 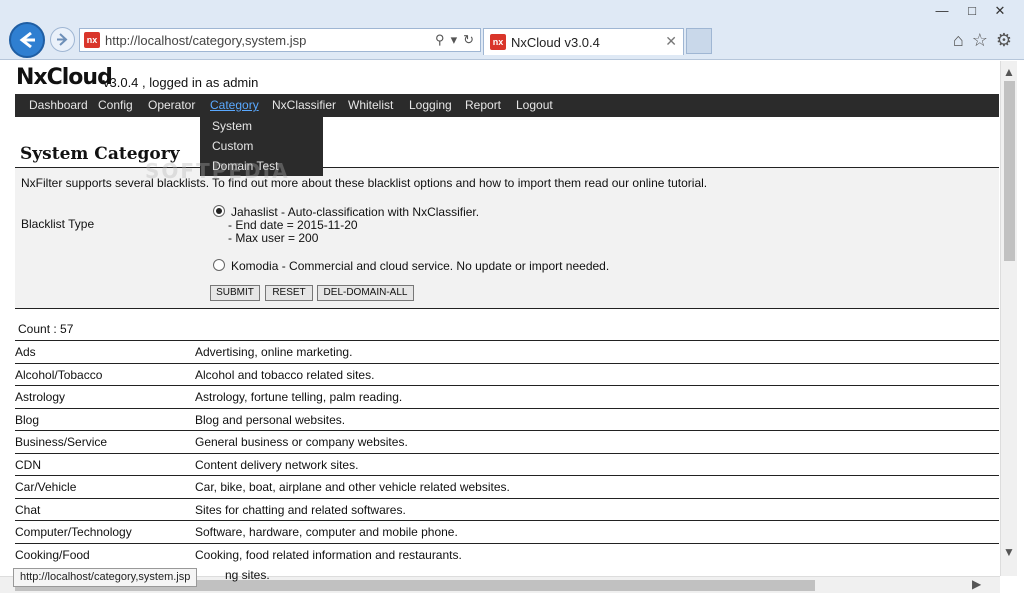 What do you see at coordinates (217, 171) in the screenshot?
I see `watermark: SOFTPEDIA` at bounding box center [217, 171].